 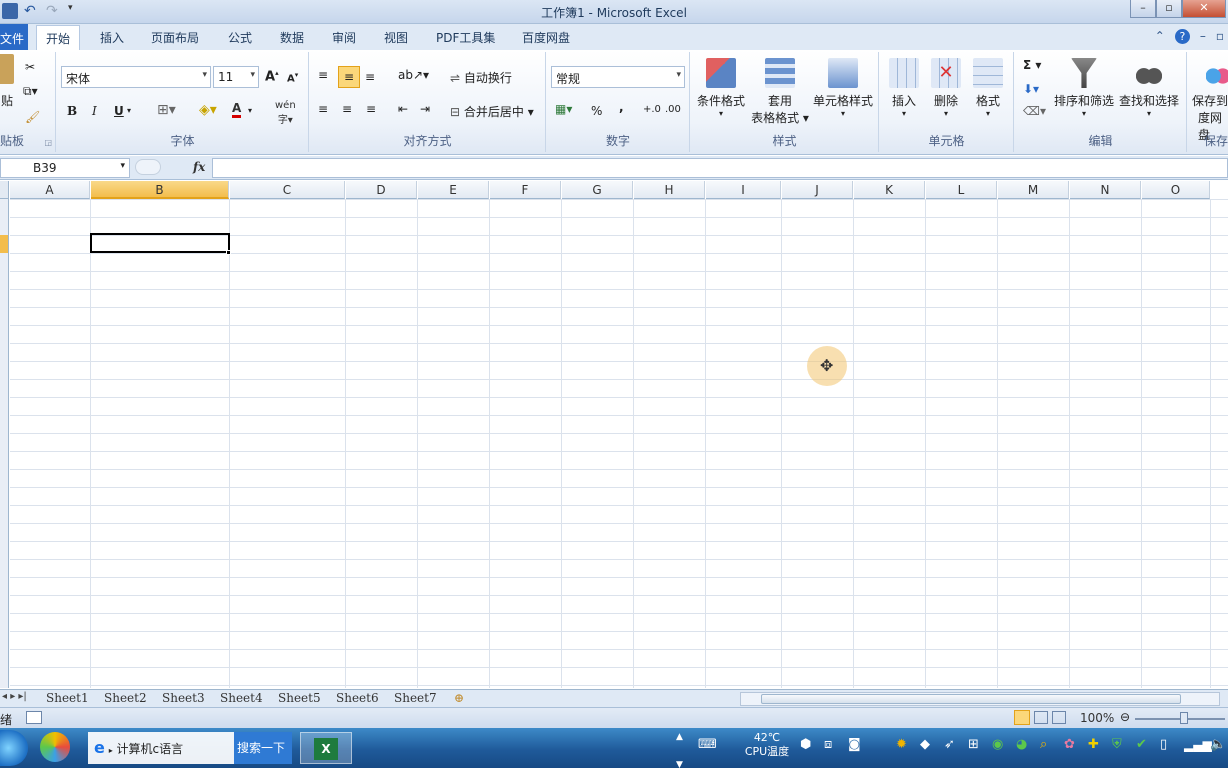 What do you see at coordinates (1184, 718) in the screenshot?
I see `zoom-slider-thumb` at bounding box center [1184, 718].